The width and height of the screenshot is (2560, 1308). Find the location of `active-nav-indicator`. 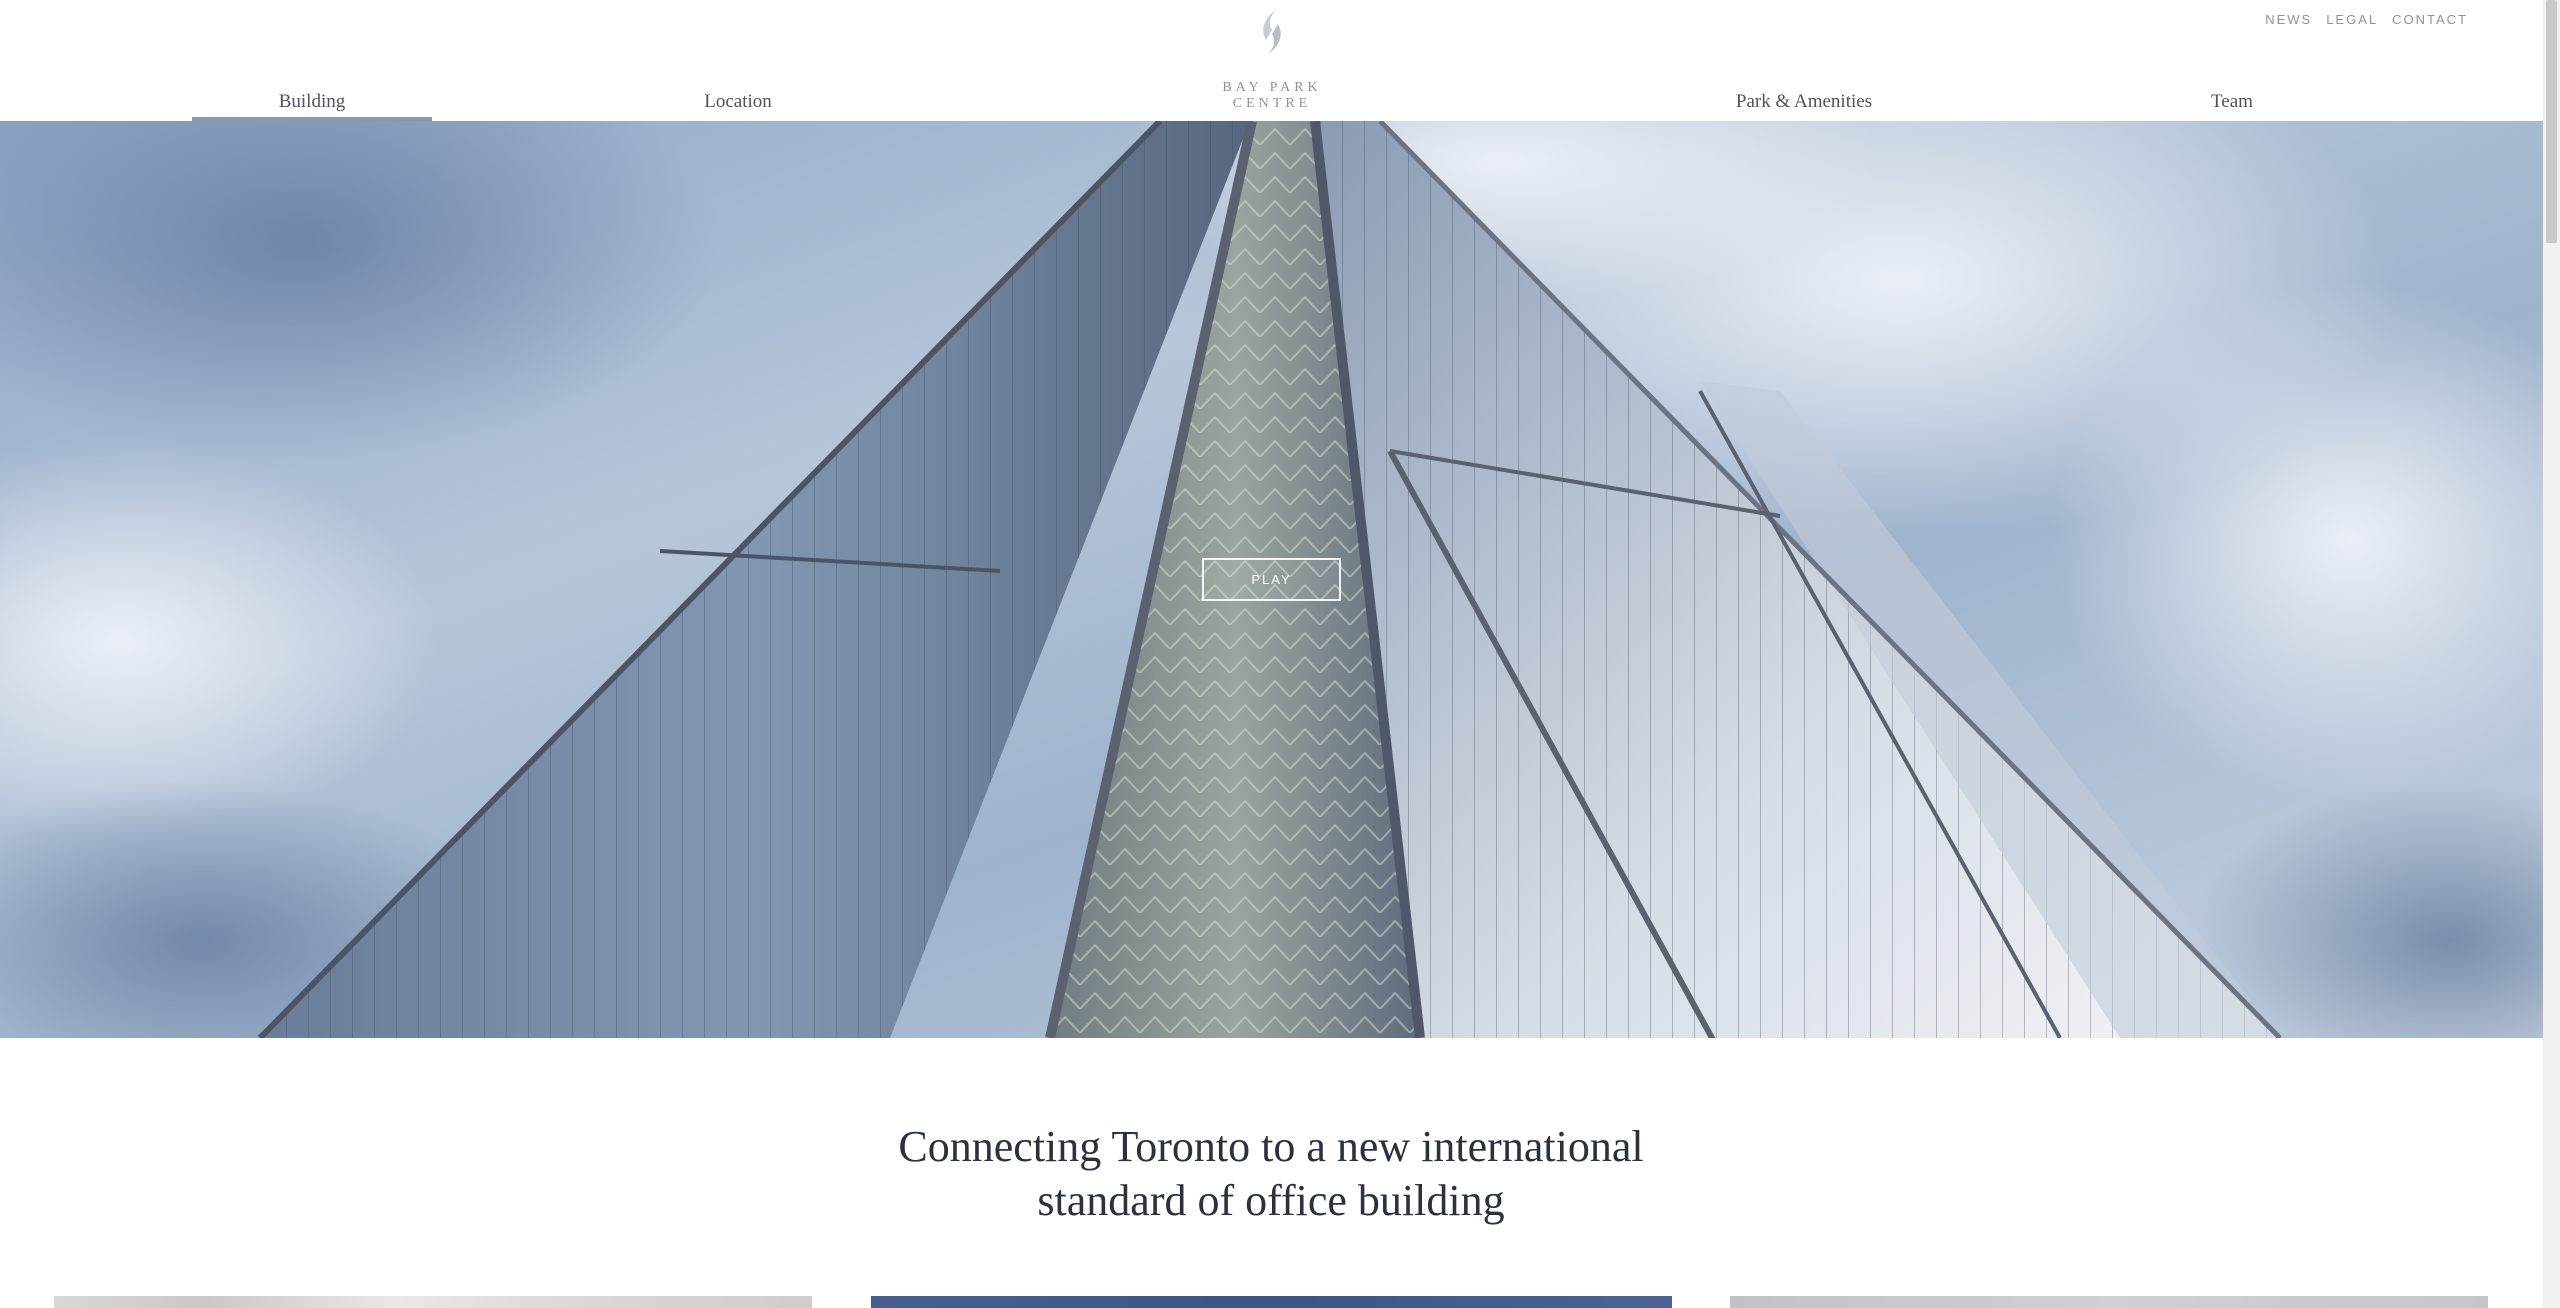

active-nav-indicator is located at coordinates (312, 119).